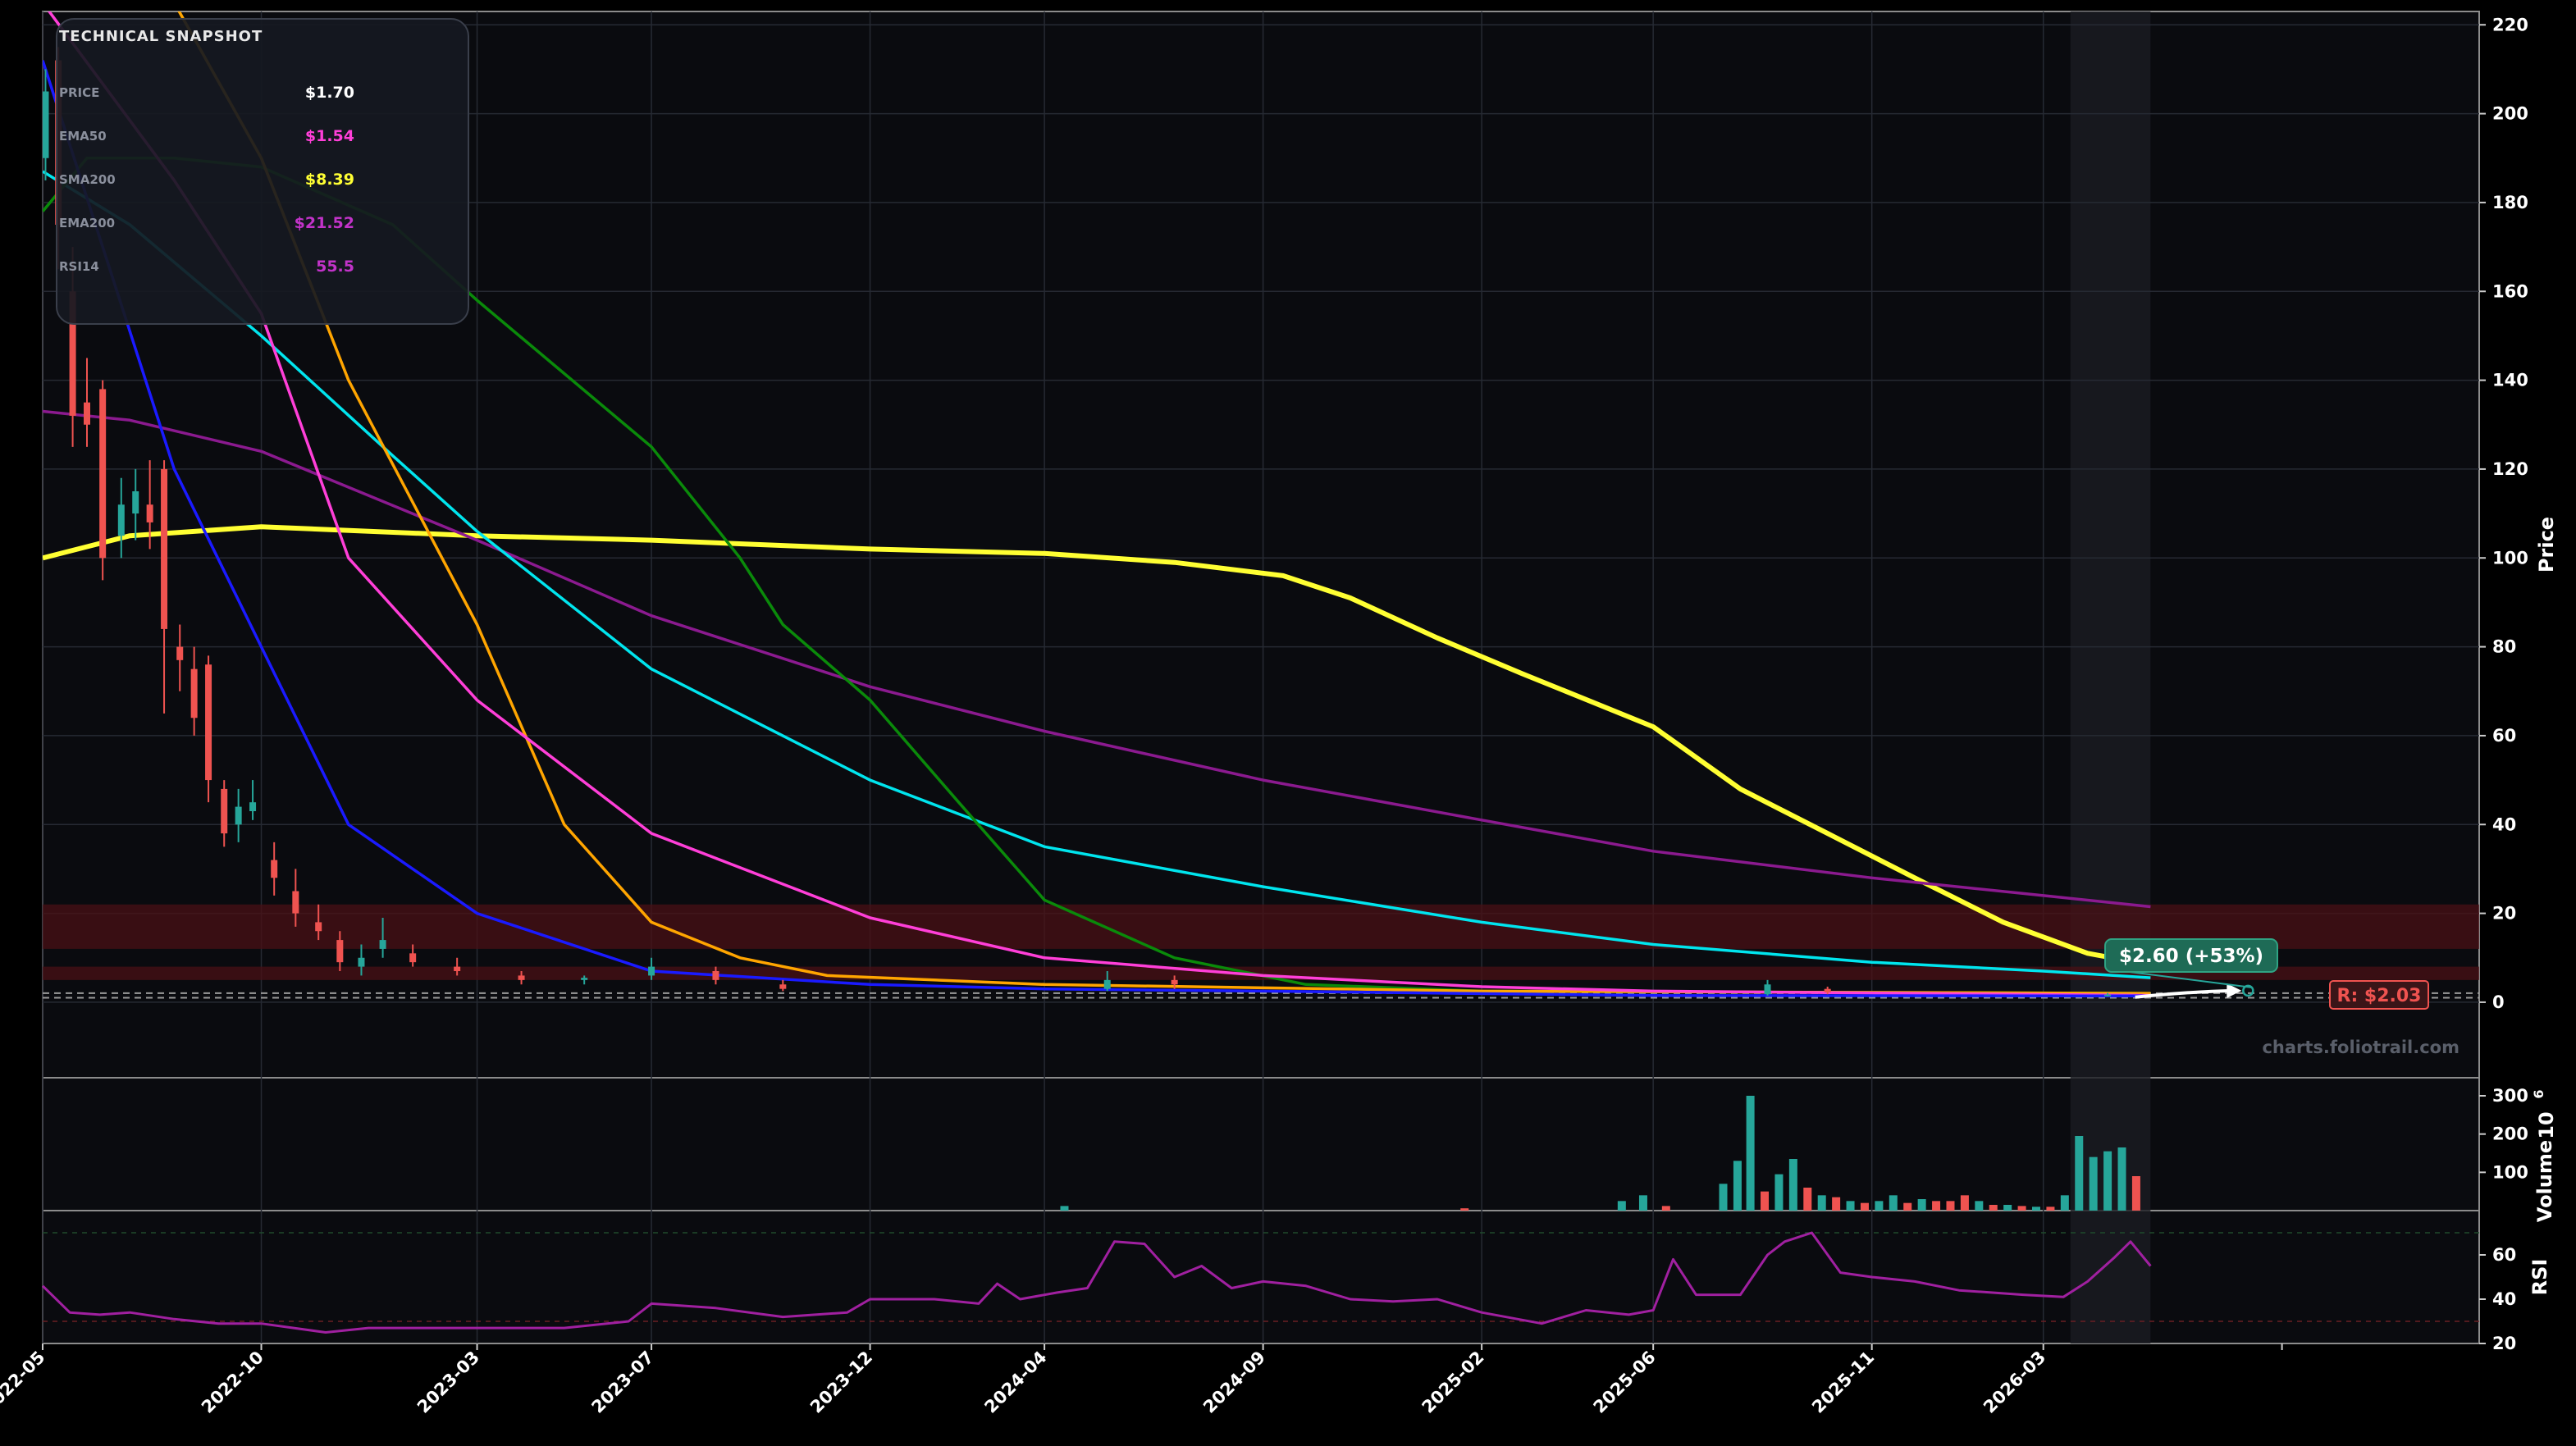 This screenshot has width=2576, height=1446. I want to click on snapshot-label: PRICE, so click(80, 92).